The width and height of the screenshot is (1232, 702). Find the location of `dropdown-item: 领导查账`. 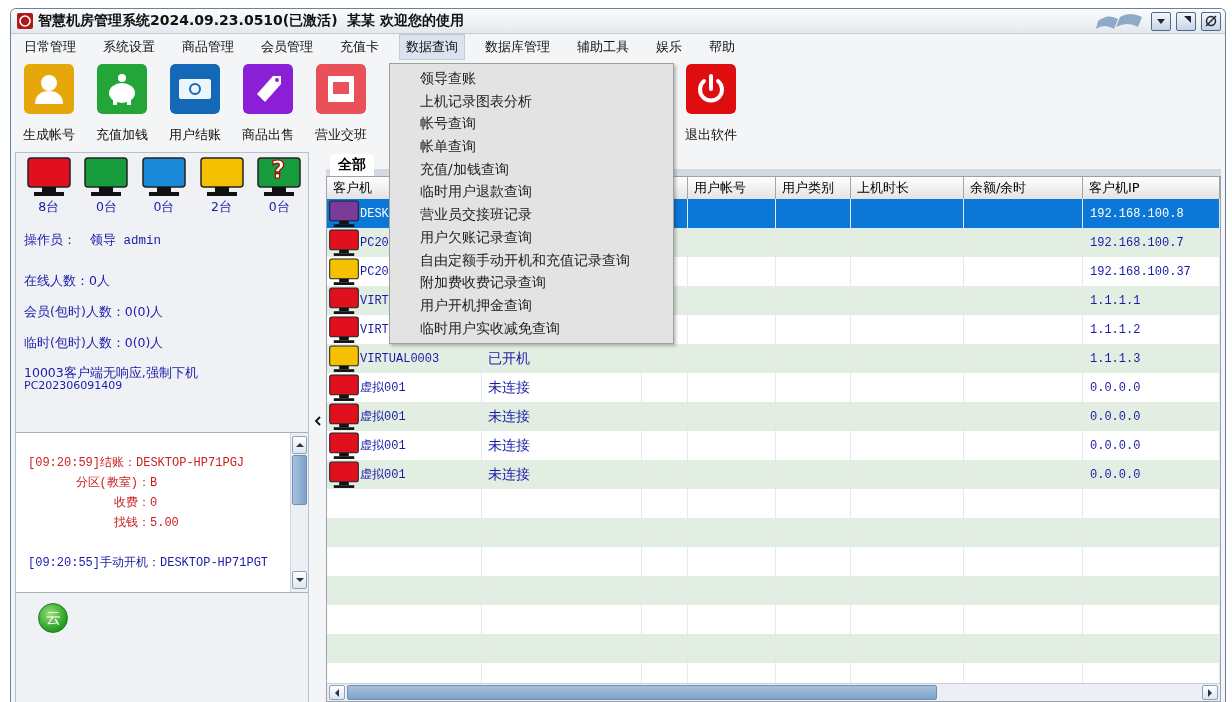

dropdown-item: 领导查账 is located at coordinates (531, 78).